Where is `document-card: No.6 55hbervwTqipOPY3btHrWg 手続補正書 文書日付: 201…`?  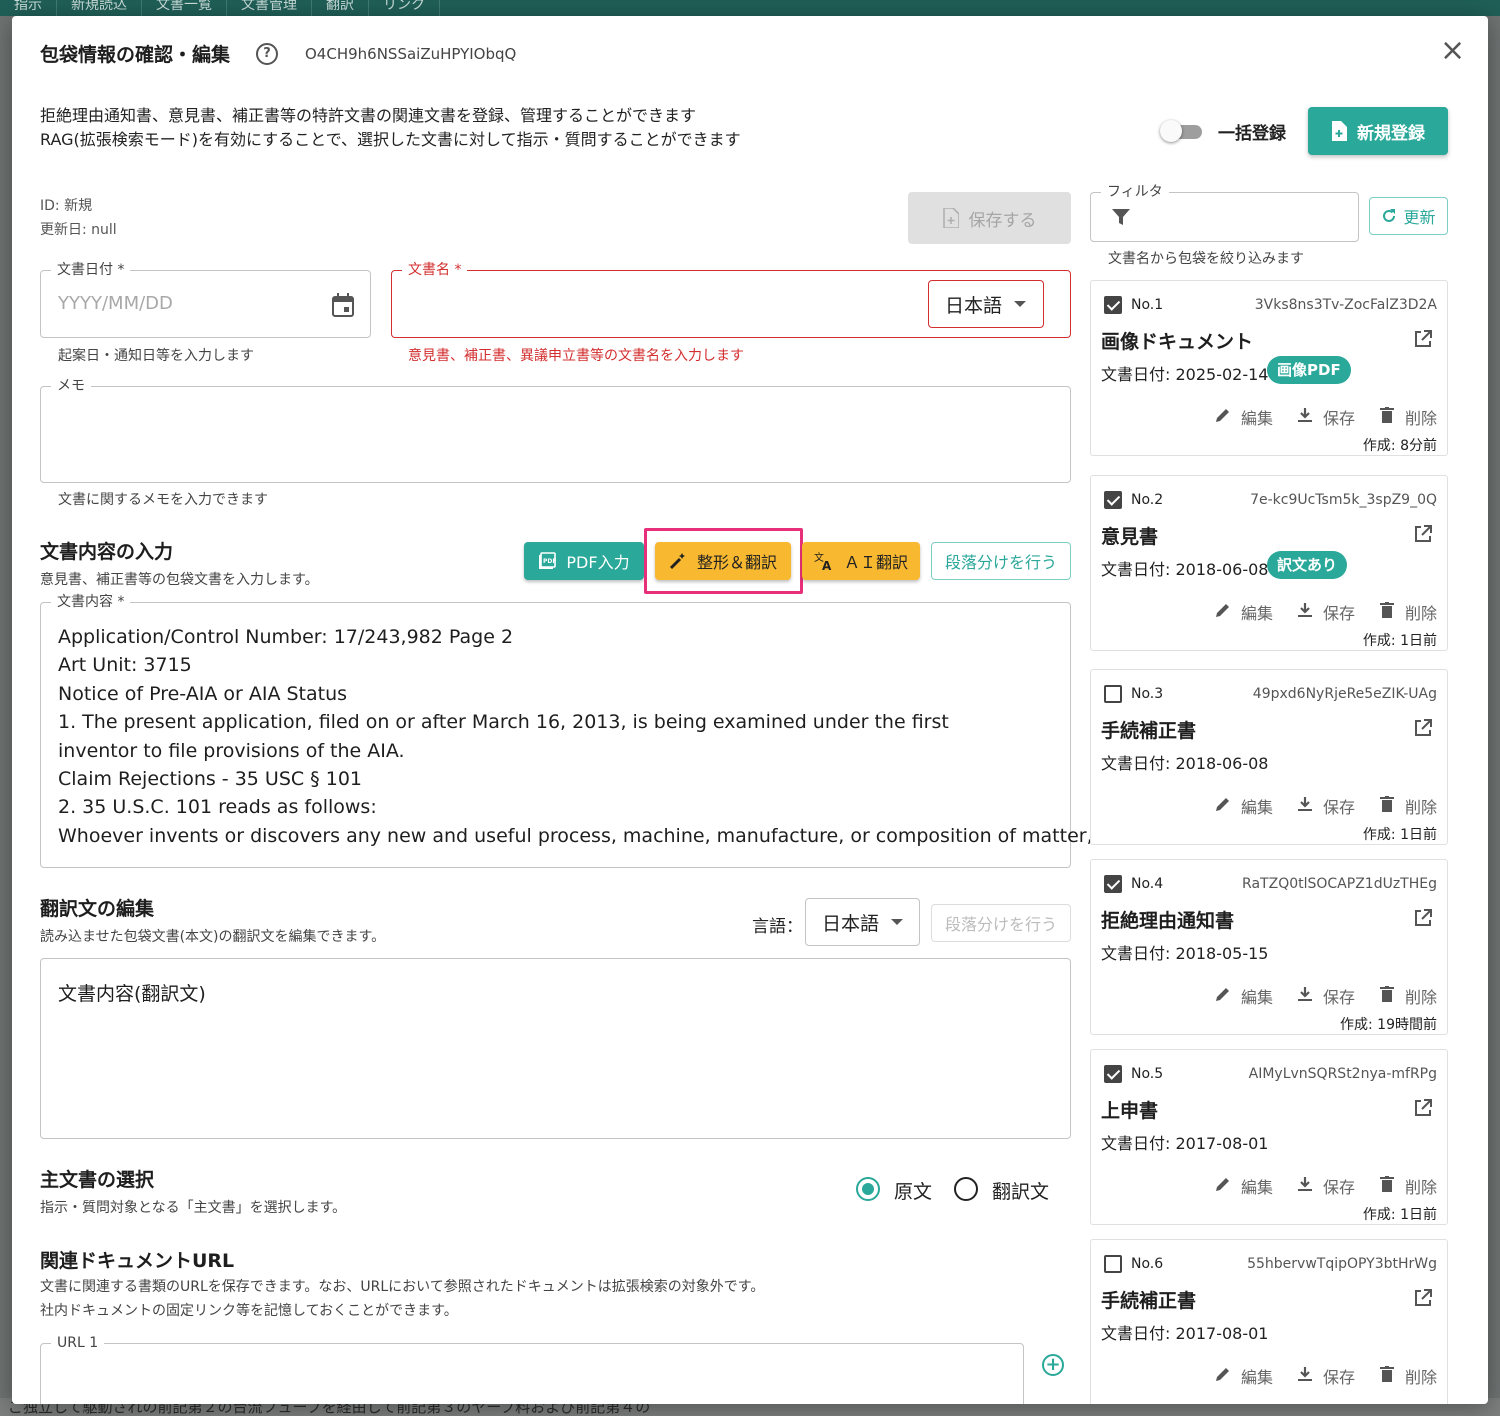 document-card: No.6 55hbervwTqipOPY3btHrWg 手続補正書 文書日付: 201… is located at coordinates (1269, 1321).